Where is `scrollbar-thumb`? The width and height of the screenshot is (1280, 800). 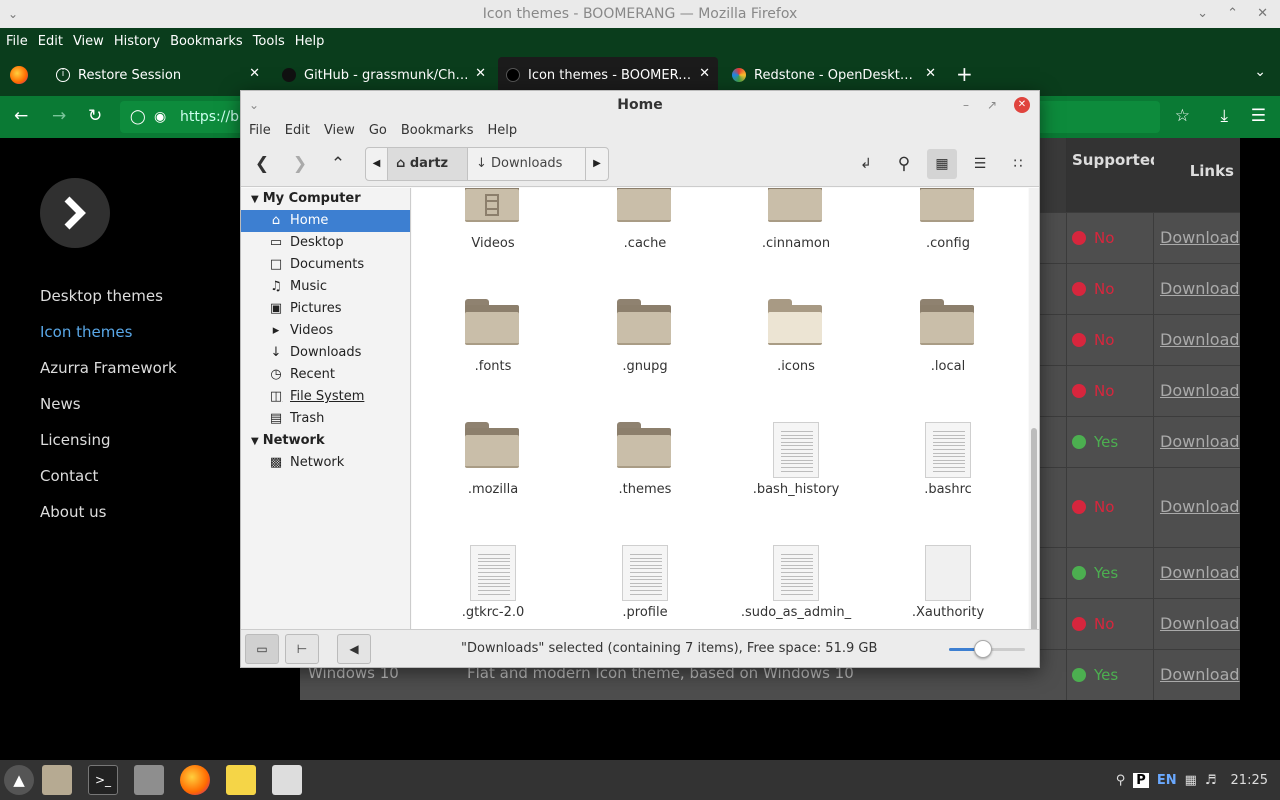 scrollbar-thumb is located at coordinates (1034, 542).